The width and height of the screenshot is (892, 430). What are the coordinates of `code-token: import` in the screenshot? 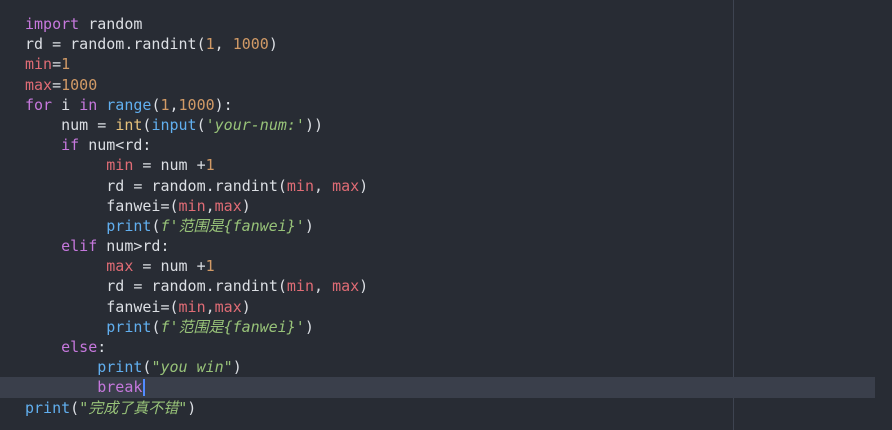 It's located at (52, 24).